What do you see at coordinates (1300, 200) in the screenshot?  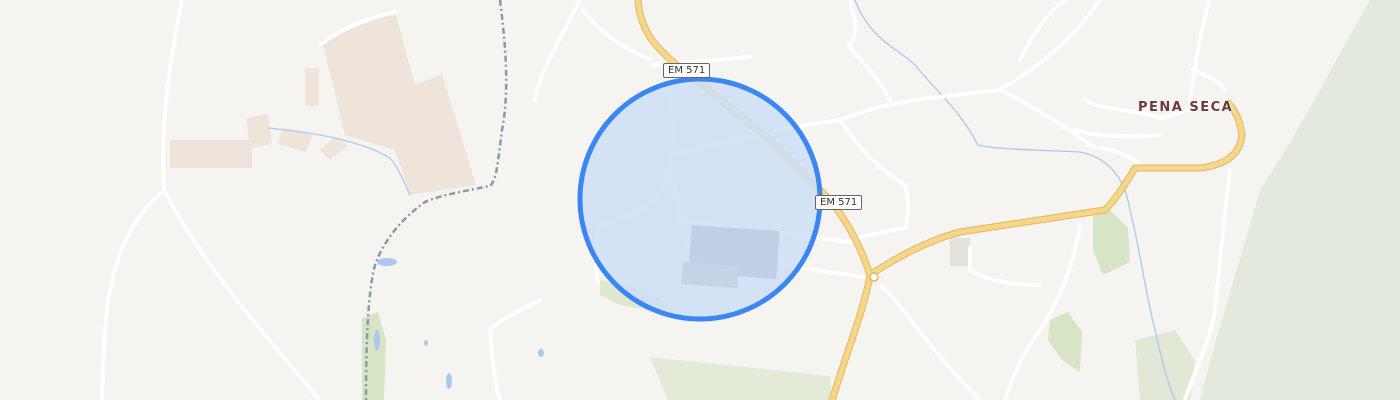 I see `terrain-area` at bounding box center [1300, 200].